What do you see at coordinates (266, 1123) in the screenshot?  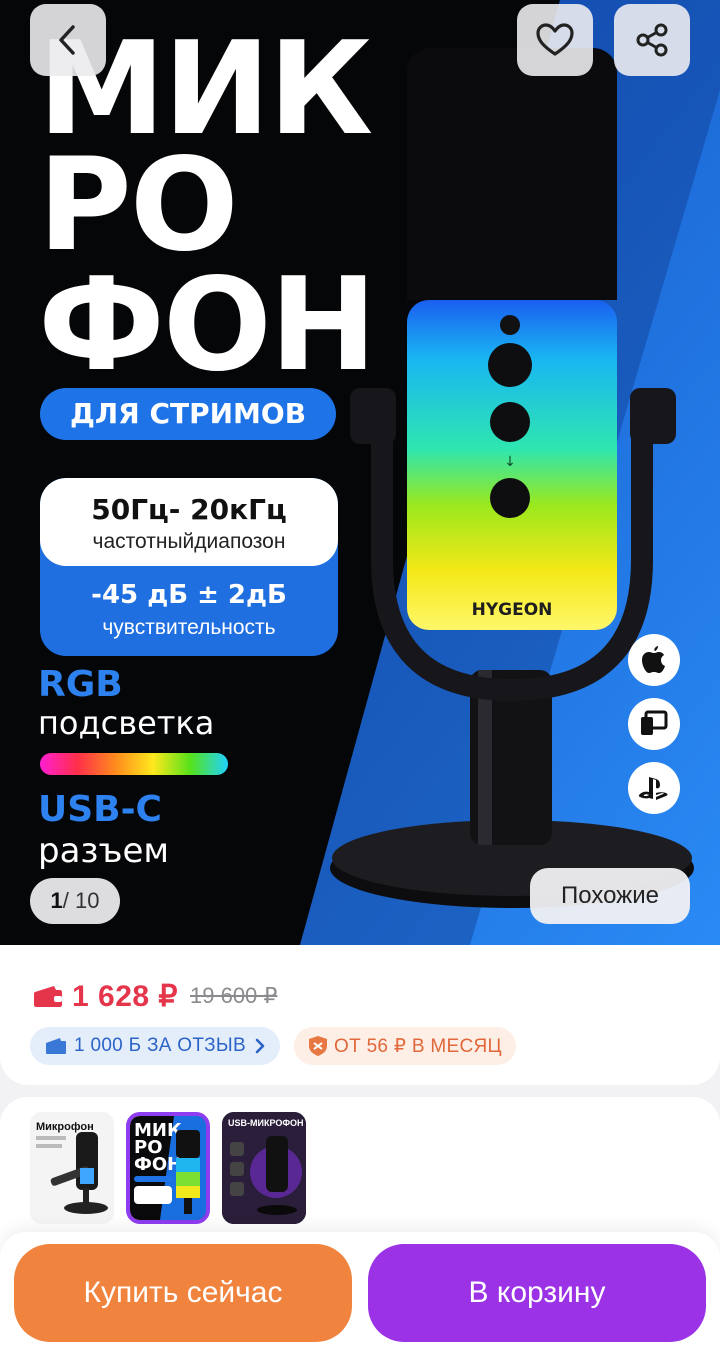 I see `thumbnail-3-title: USB-МИКРОФОН` at bounding box center [266, 1123].